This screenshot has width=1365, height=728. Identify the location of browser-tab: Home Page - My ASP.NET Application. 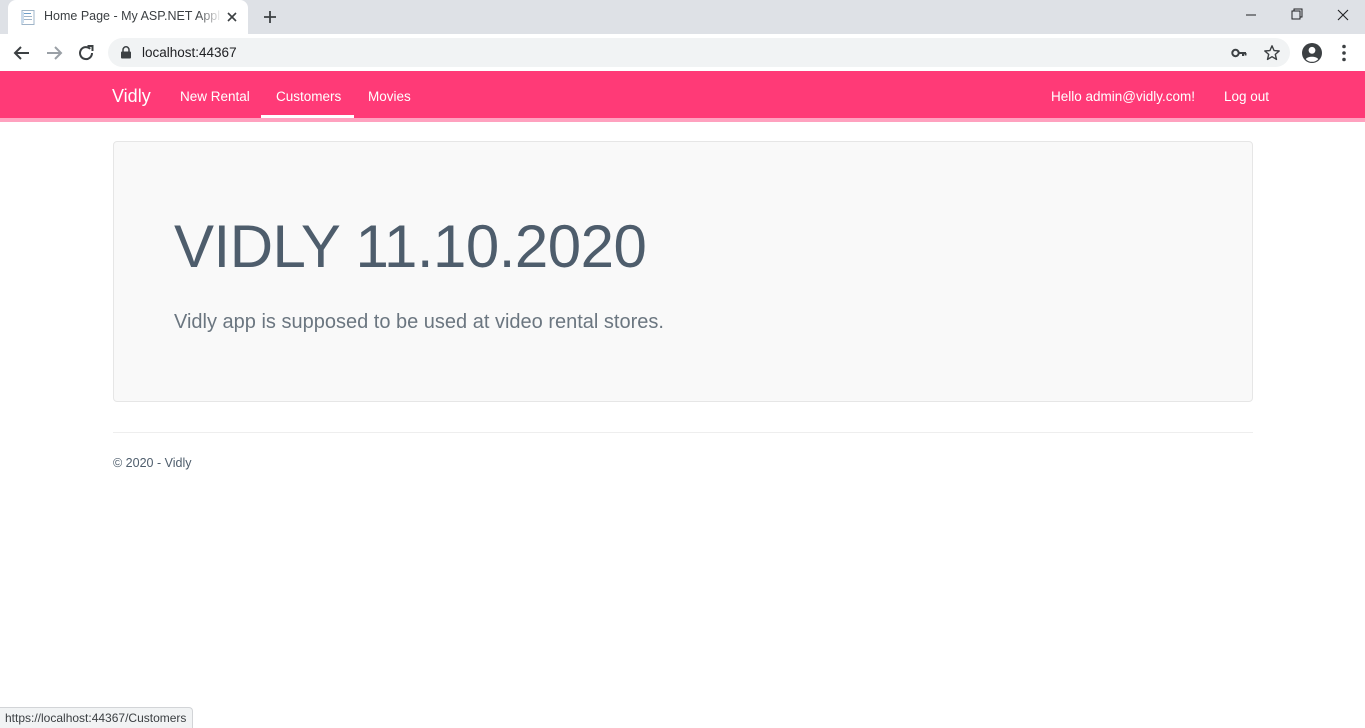
(128, 17).